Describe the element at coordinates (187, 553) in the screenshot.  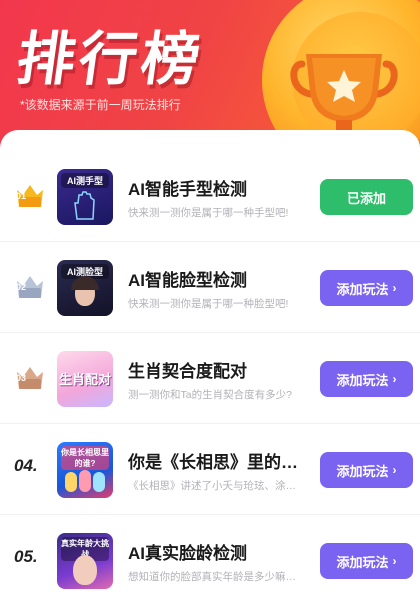
I see `item-title: AI真实脸龄检测` at that location.